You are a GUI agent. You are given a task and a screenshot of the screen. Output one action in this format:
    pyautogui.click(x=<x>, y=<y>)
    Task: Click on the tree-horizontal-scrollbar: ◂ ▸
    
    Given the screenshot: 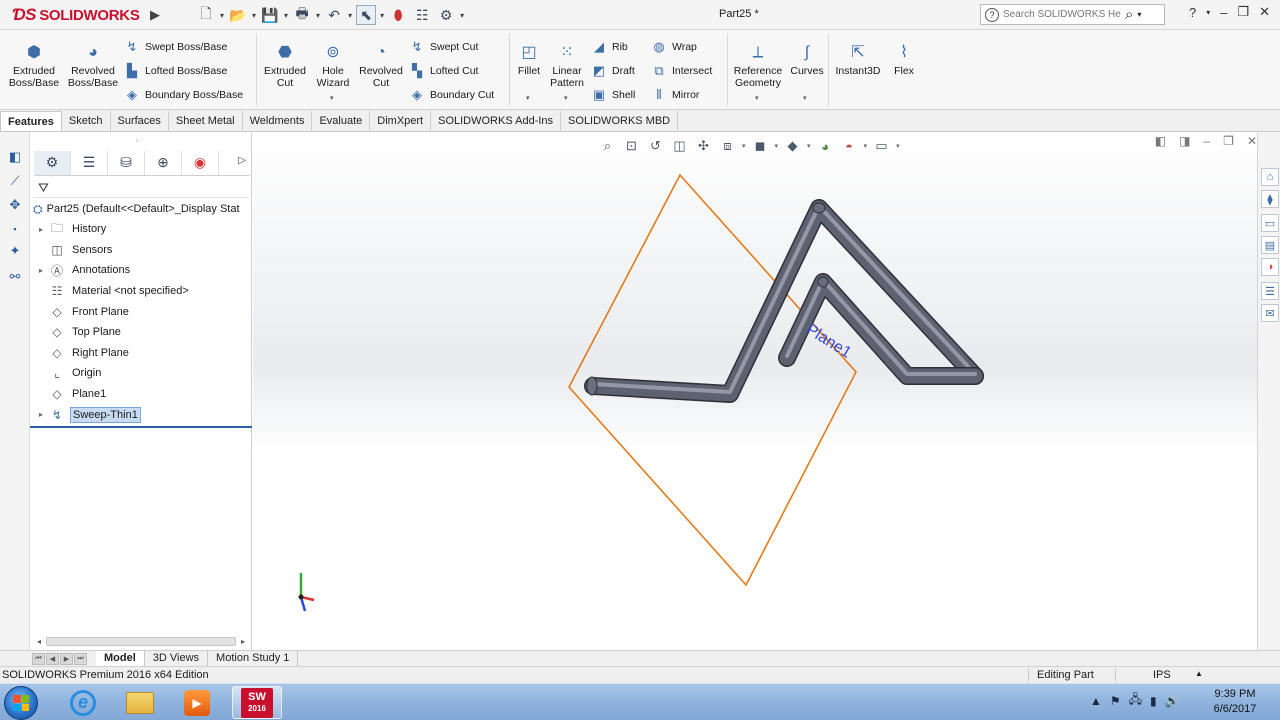 What is the action you would take?
    pyautogui.click(x=141, y=641)
    